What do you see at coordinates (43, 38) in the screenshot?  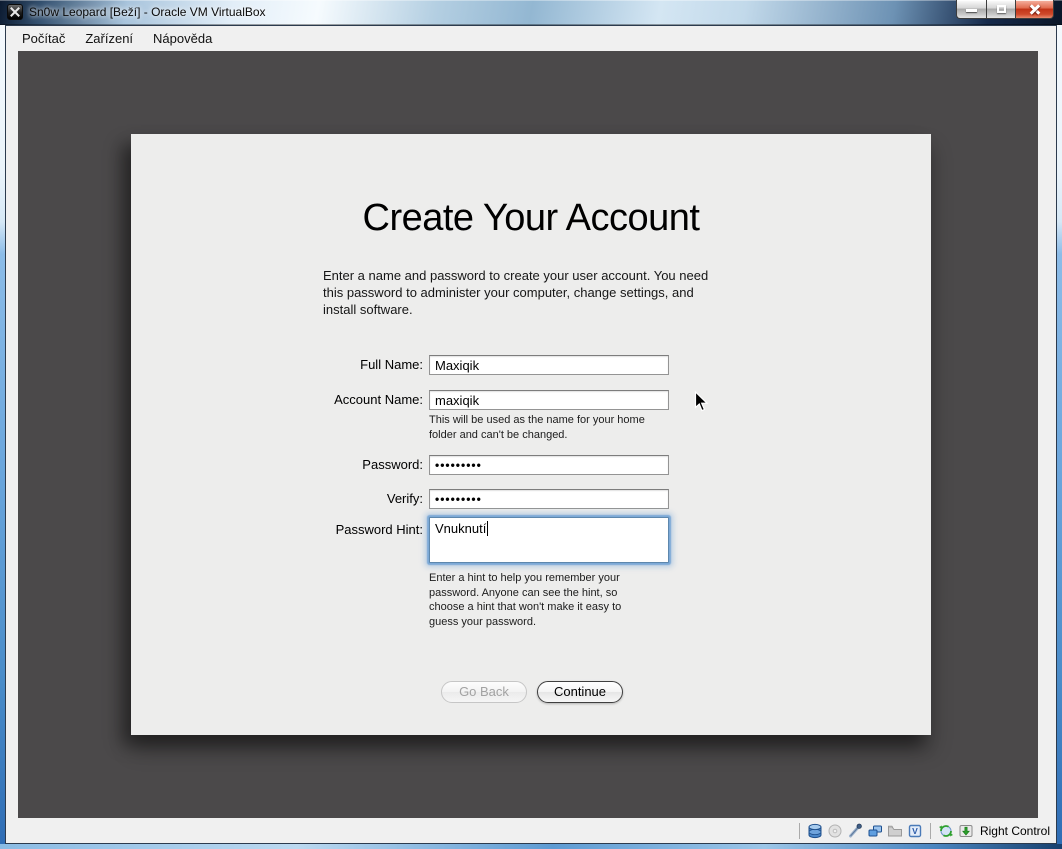 I see `menu-computer: Počítač` at bounding box center [43, 38].